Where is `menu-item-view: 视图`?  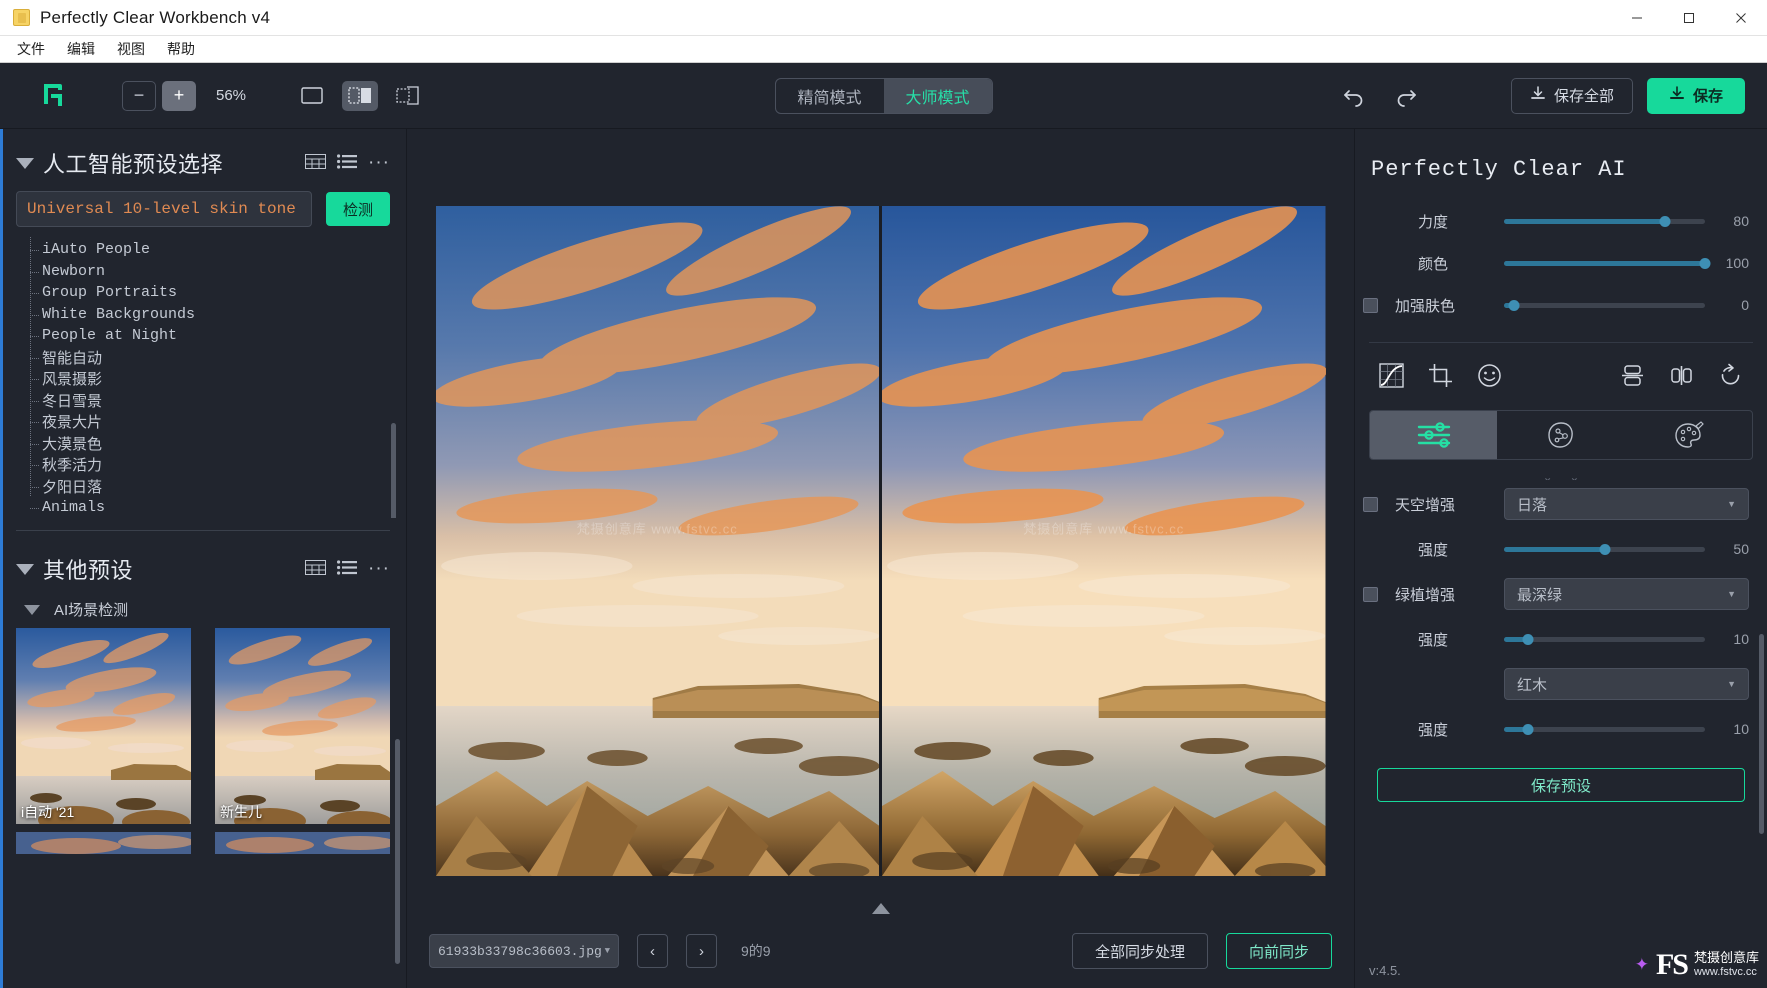 menu-item-view: 视图 is located at coordinates (131, 49).